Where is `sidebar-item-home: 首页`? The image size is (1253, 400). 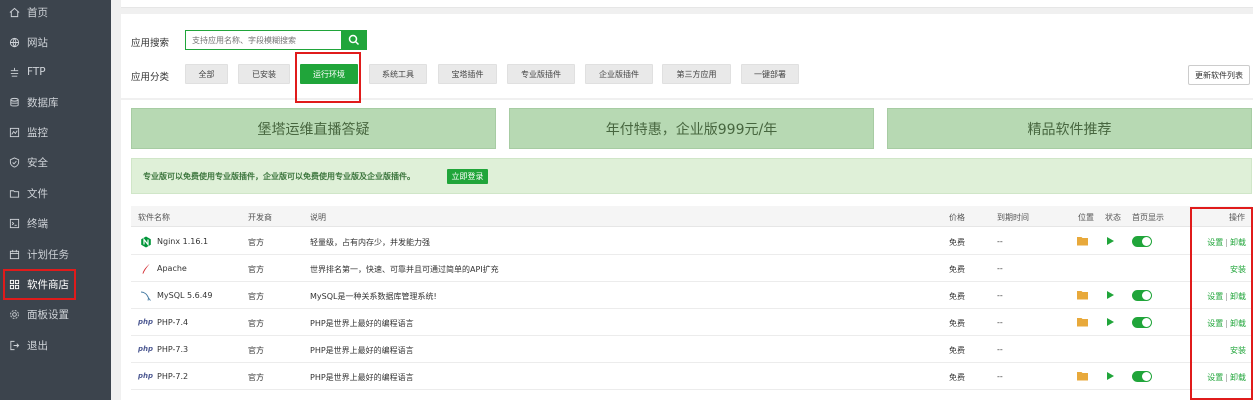
sidebar-item-home: 首页 is located at coordinates (55, 13).